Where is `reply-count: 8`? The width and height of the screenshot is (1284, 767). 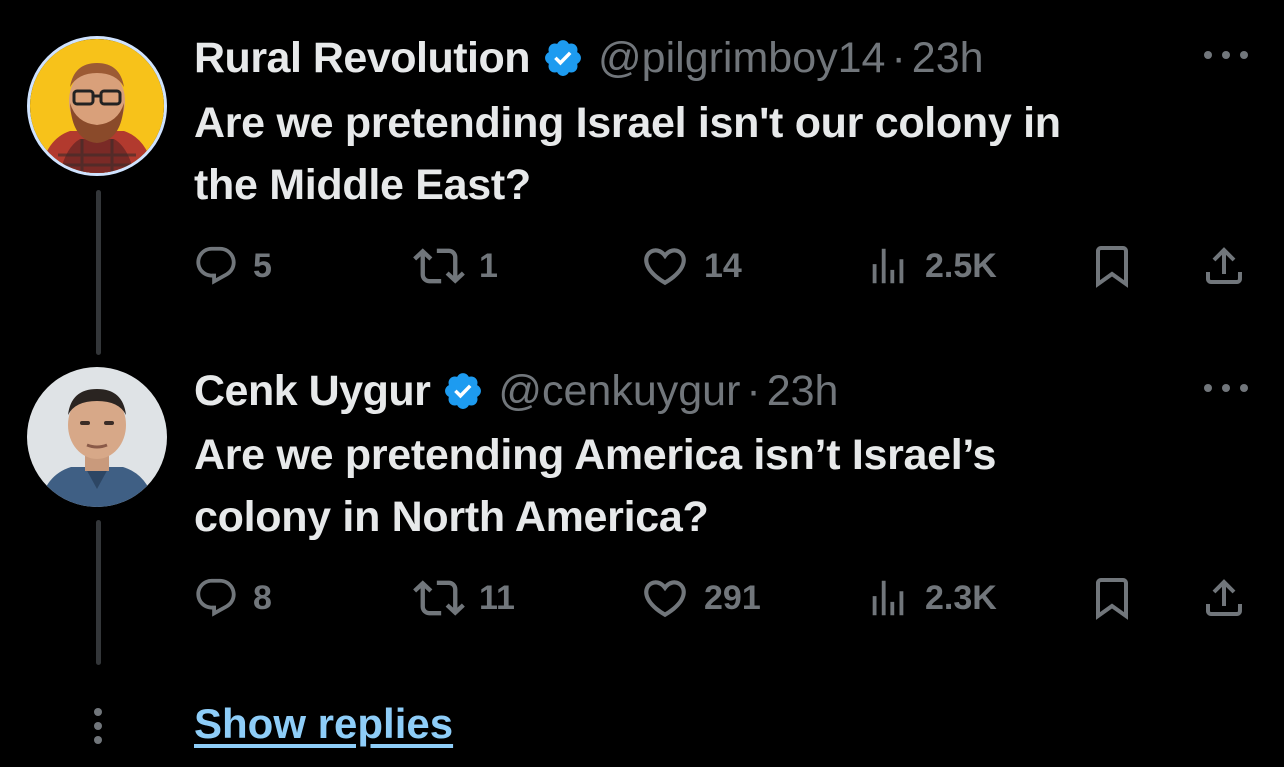 reply-count: 8 is located at coordinates (262, 597).